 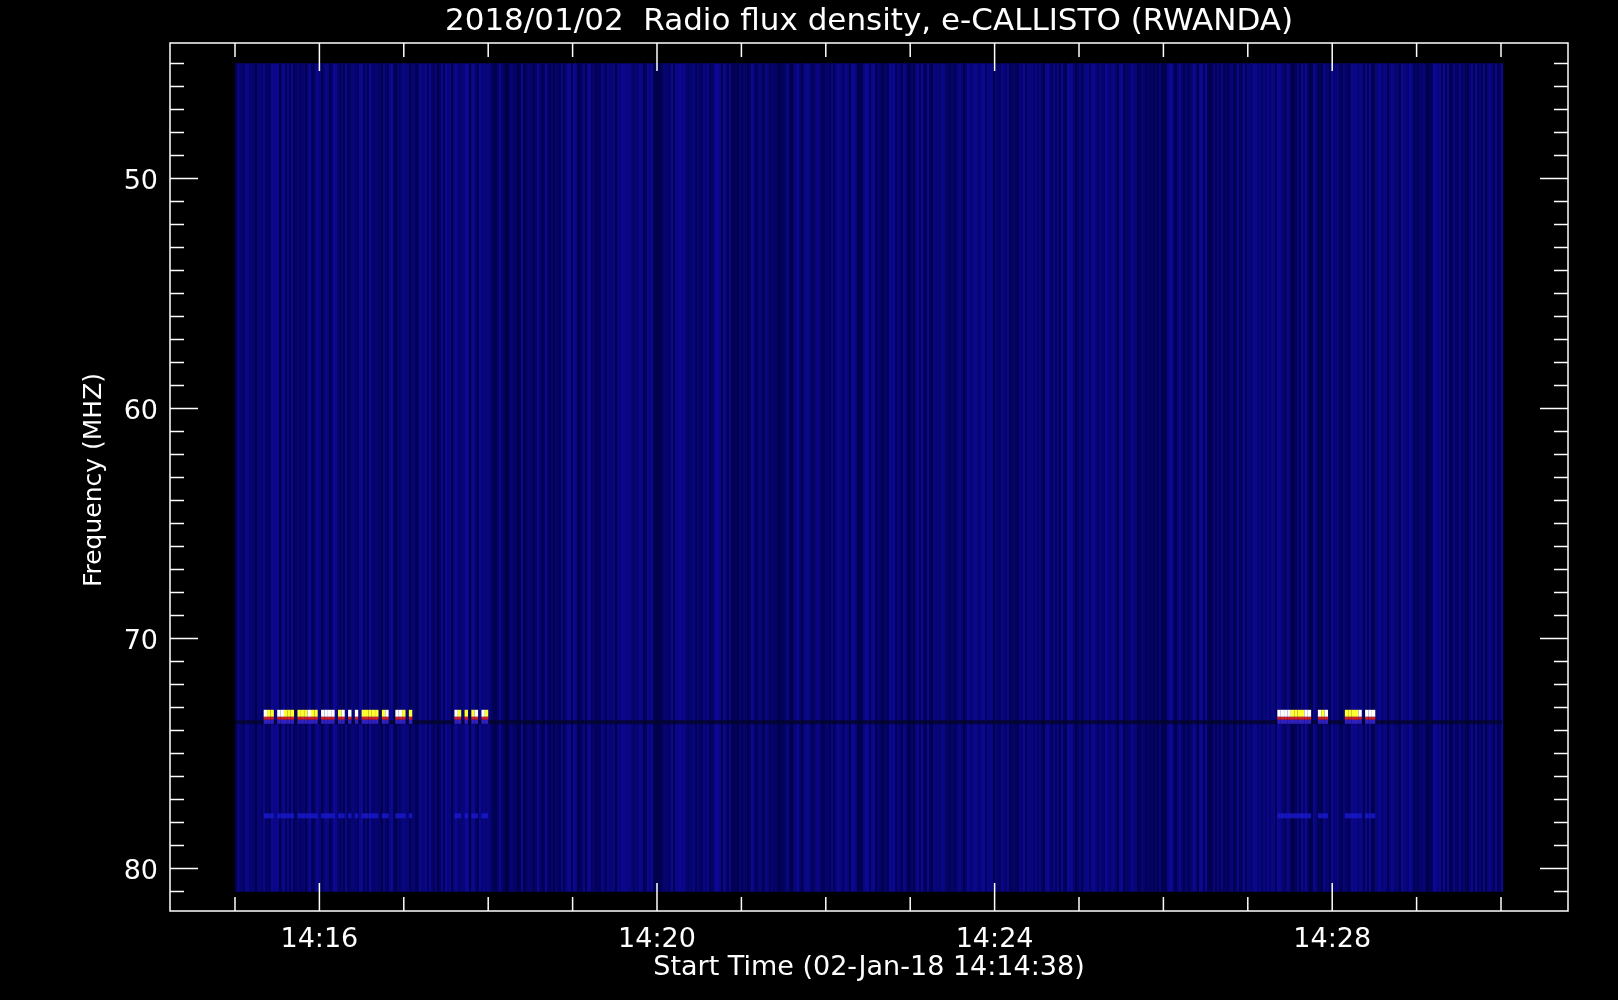 What do you see at coordinates (1332, 937) in the screenshot?
I see `tick-label: 14:28` at bounding box center [1332, 937].